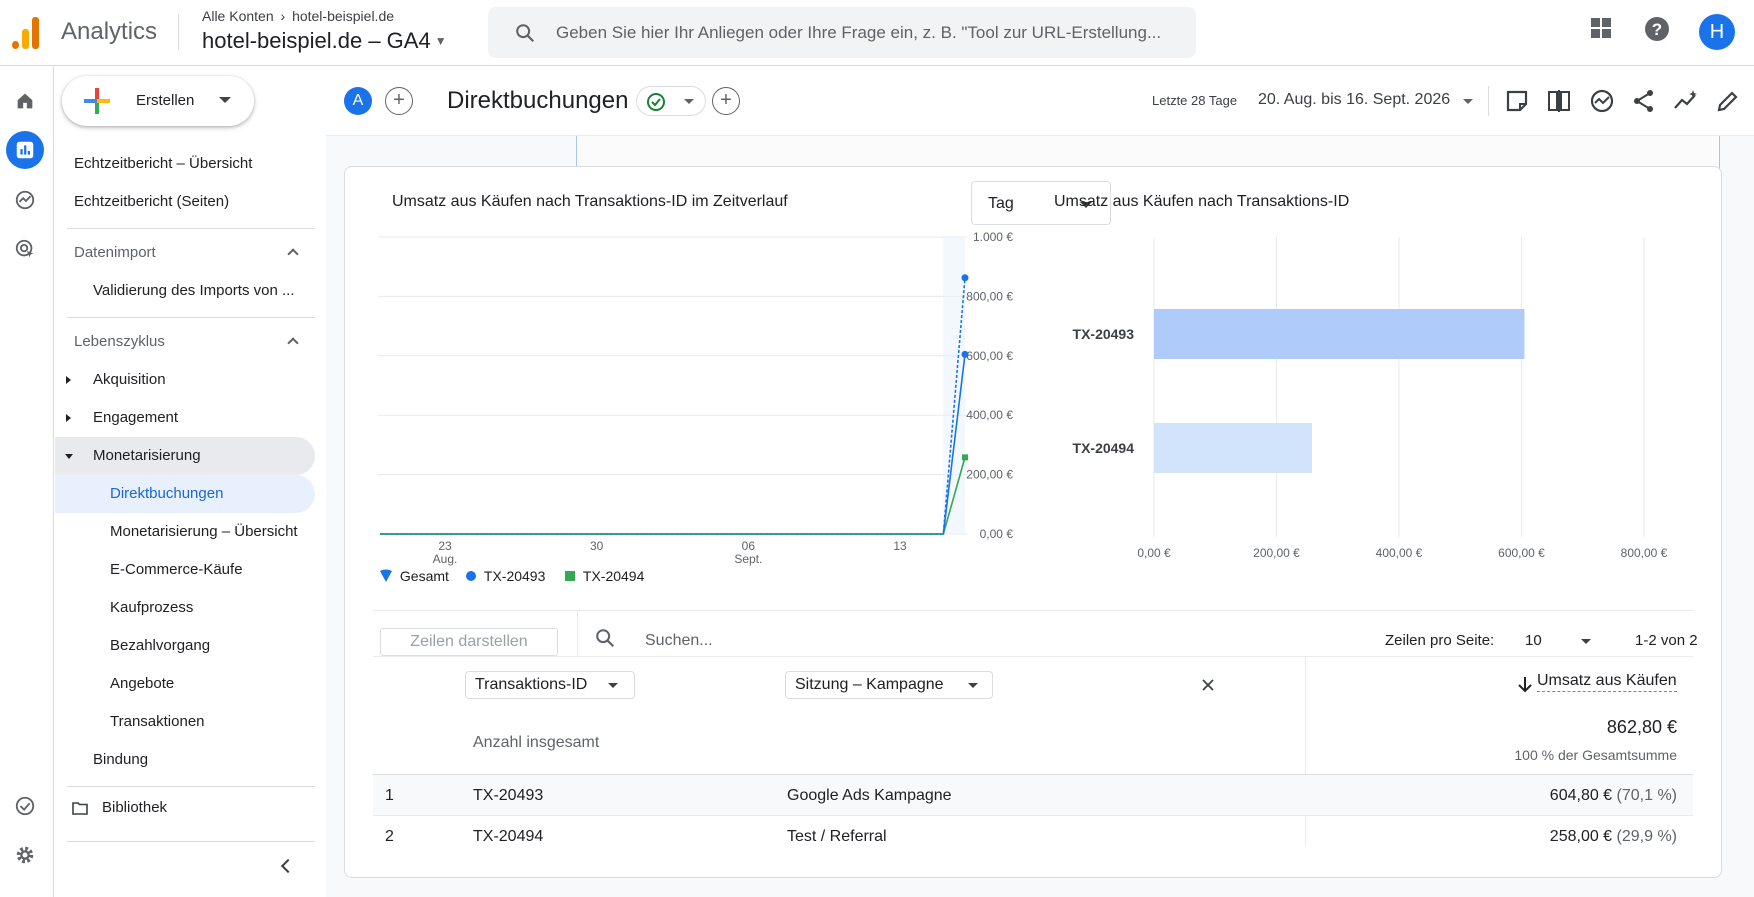 Image resolution: width=1754 pixels, height=897 pixels. Describe the element at coordinates (27, 481) in the screenshot. I see `left-rail` at that location.